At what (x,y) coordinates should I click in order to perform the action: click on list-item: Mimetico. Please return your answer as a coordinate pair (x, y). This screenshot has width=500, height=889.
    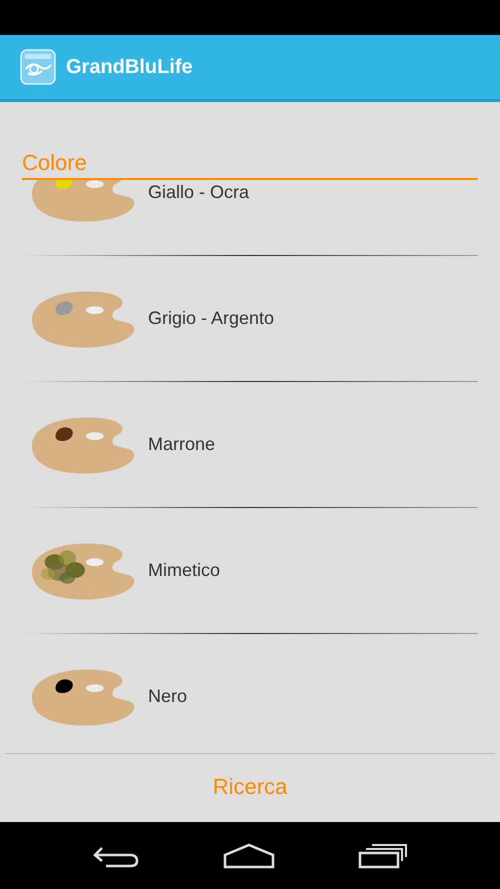
    Looking at the image, I should click on (250, 570).